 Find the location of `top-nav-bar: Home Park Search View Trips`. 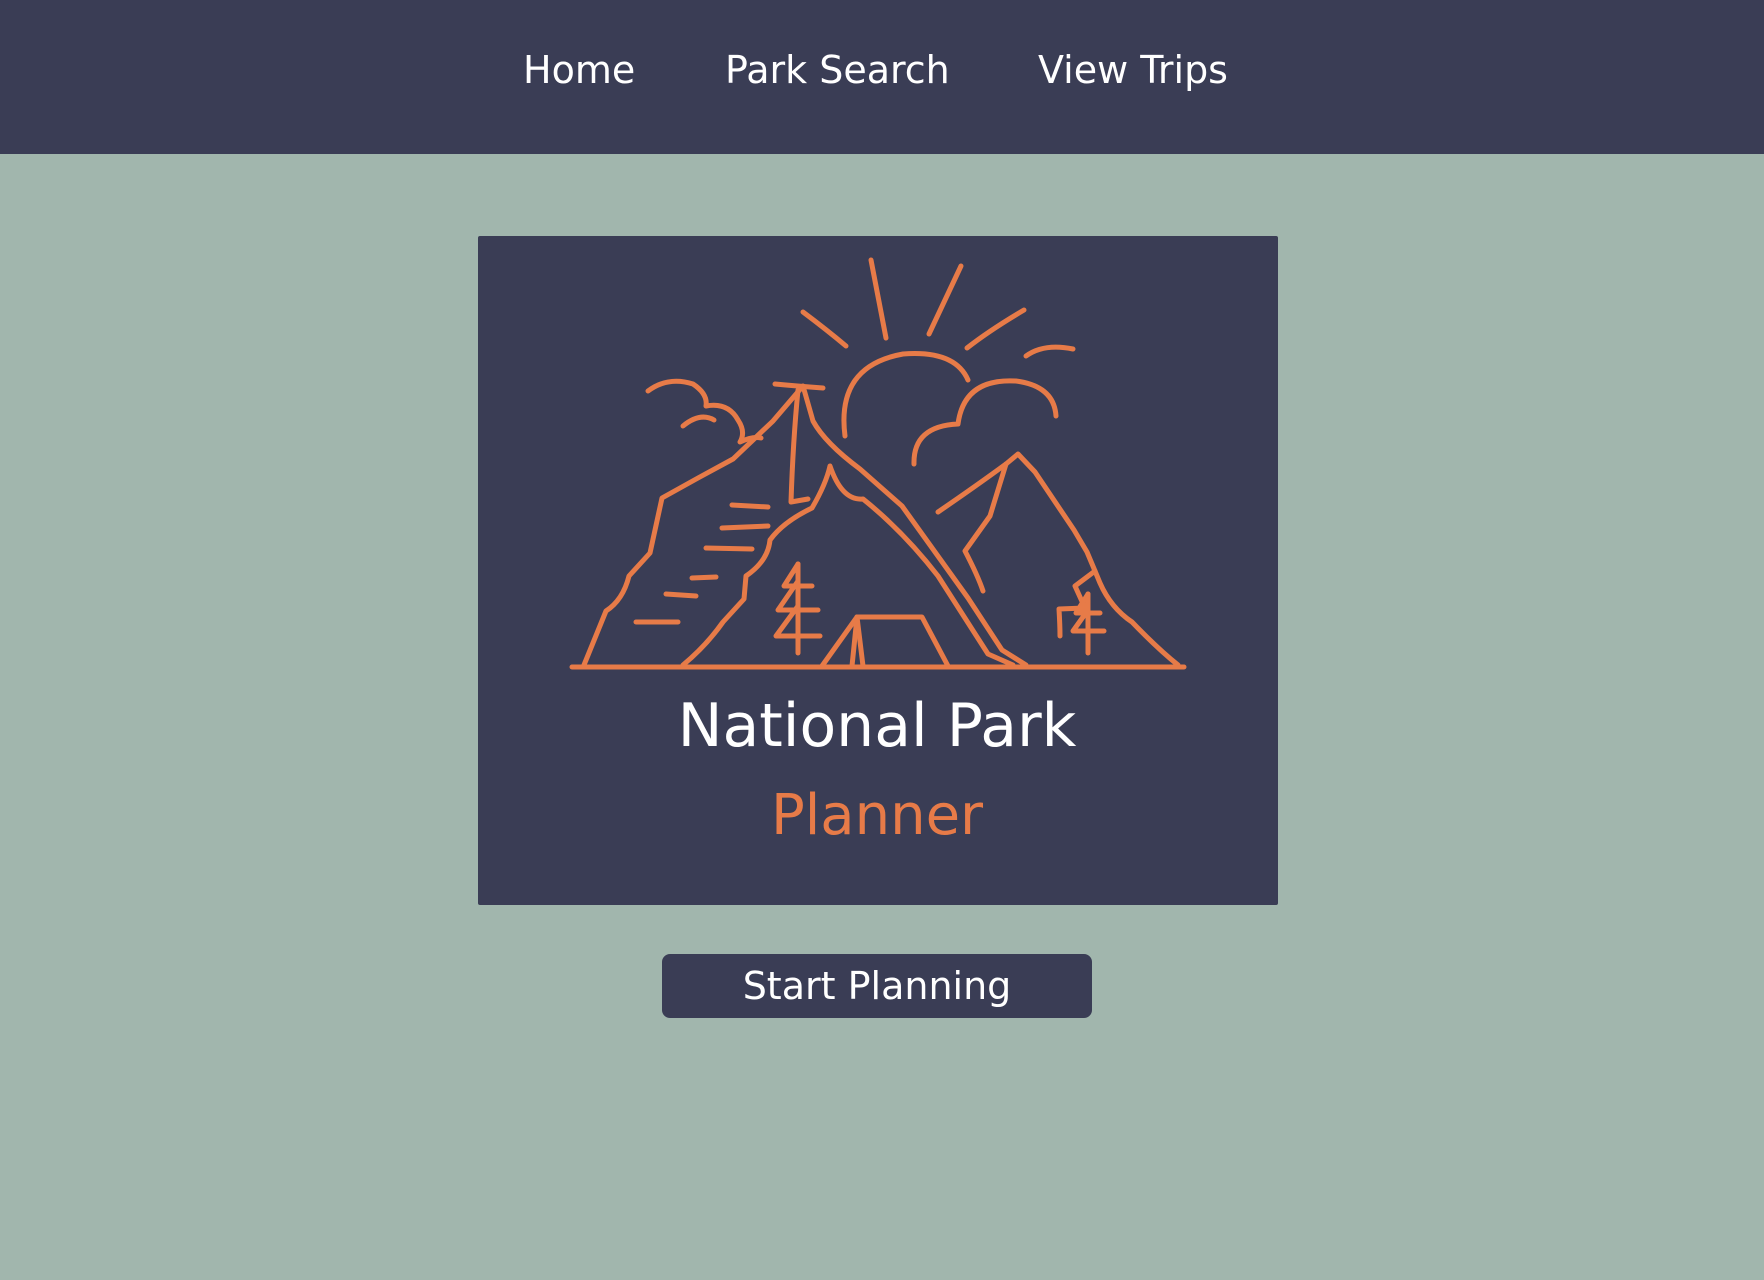

top-nav-bar: Home Park Search View Trips is located at coordinates (882, 77).